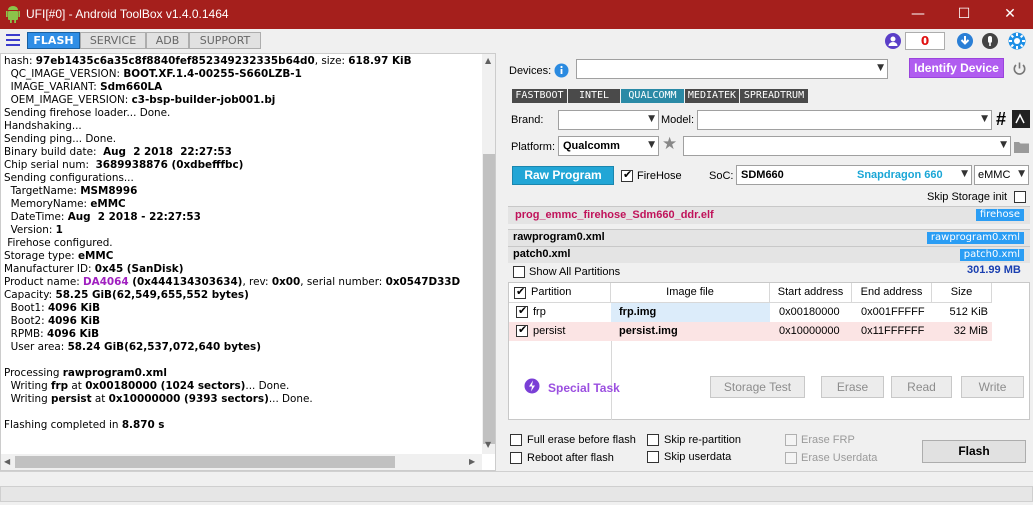 The height and width of the screenshot is (505, 1033). What do you see at coordinates (1010, 14) in the screenshot?
I see `close-button: ✕` at bounding box center [1010, 14].